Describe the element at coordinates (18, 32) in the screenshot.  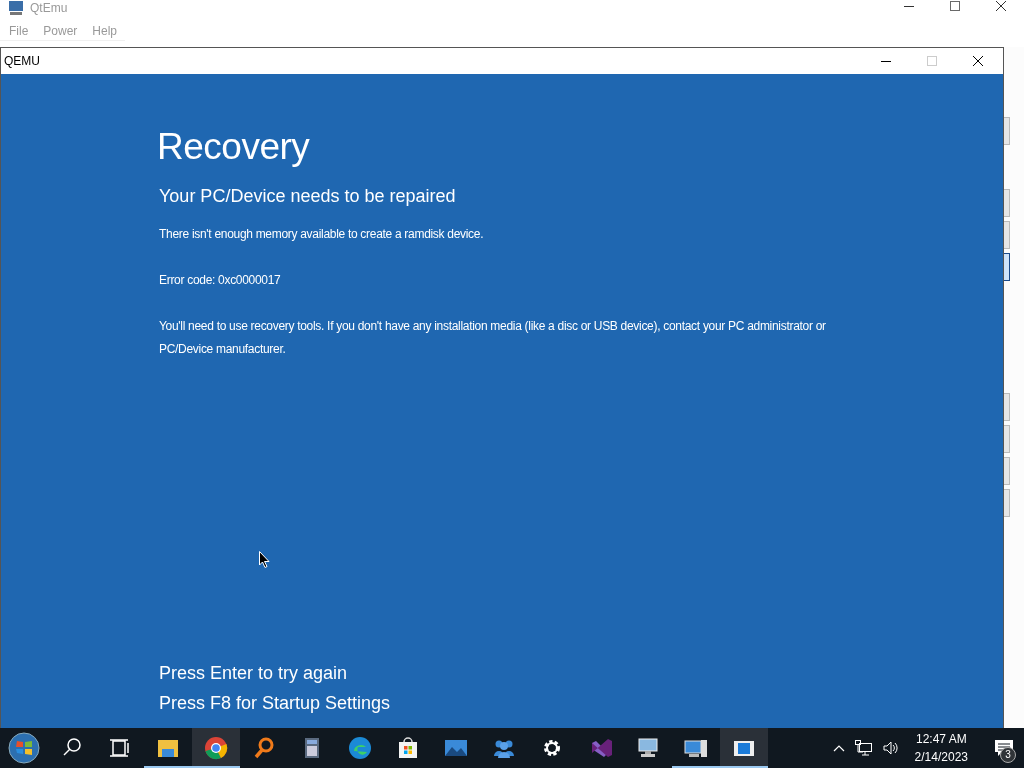
I see `menu-item: File` at that location.